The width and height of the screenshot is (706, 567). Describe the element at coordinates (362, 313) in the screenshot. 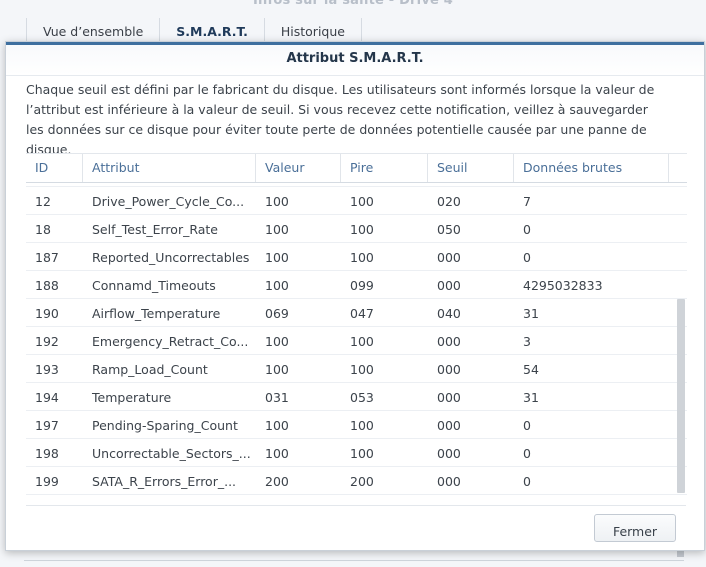

I see `cell-worst: 047` at that location.